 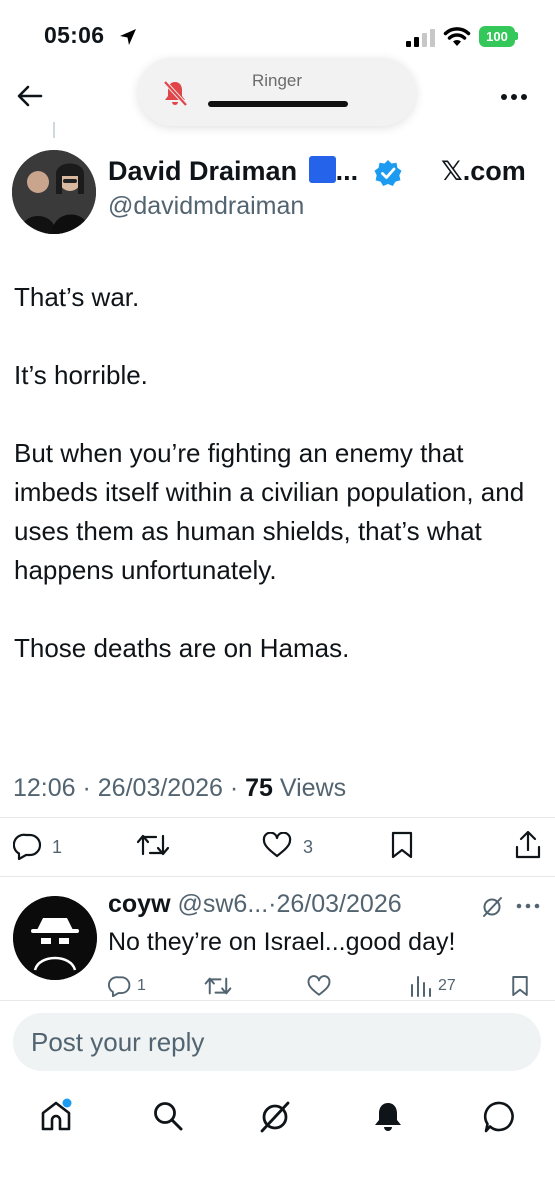 I want to click on notifications-bell-icon, so click(x=388, y=1117).